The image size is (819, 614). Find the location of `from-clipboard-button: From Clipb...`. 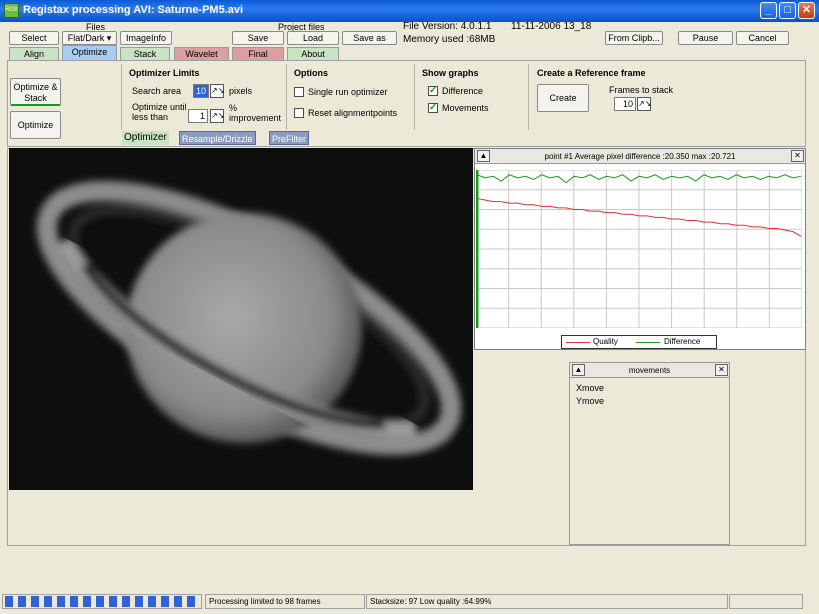

from-clipboard-button: From Clipb... is located at coordinates (634, 38).